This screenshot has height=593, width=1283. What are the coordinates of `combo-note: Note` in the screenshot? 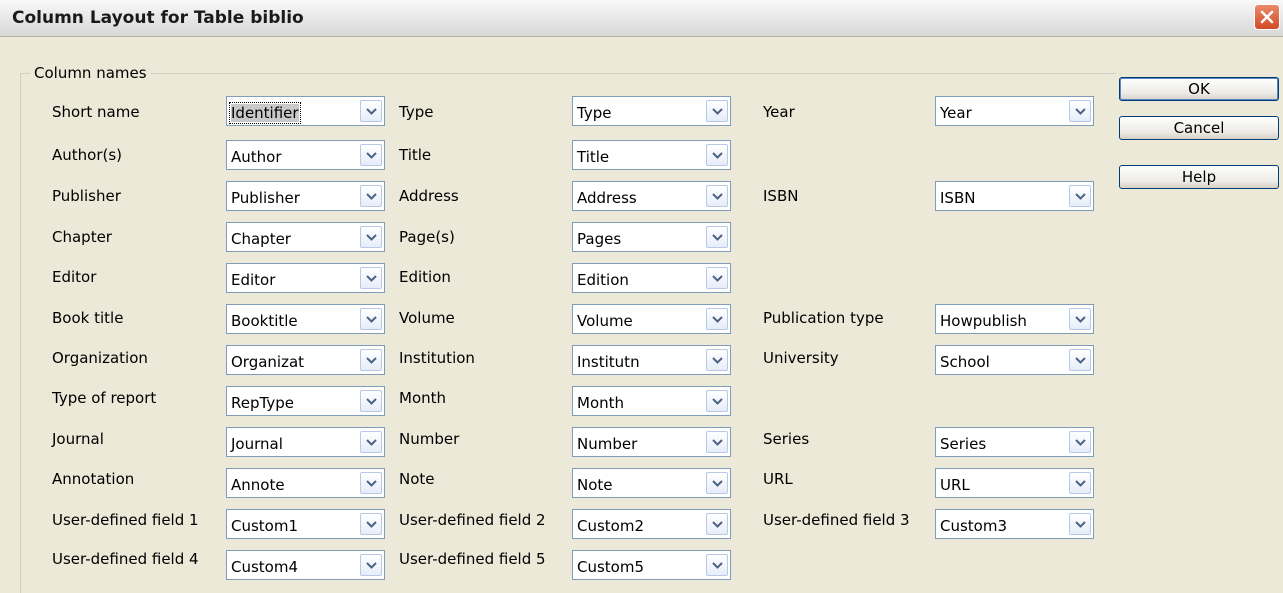 It's located at (651, 483).